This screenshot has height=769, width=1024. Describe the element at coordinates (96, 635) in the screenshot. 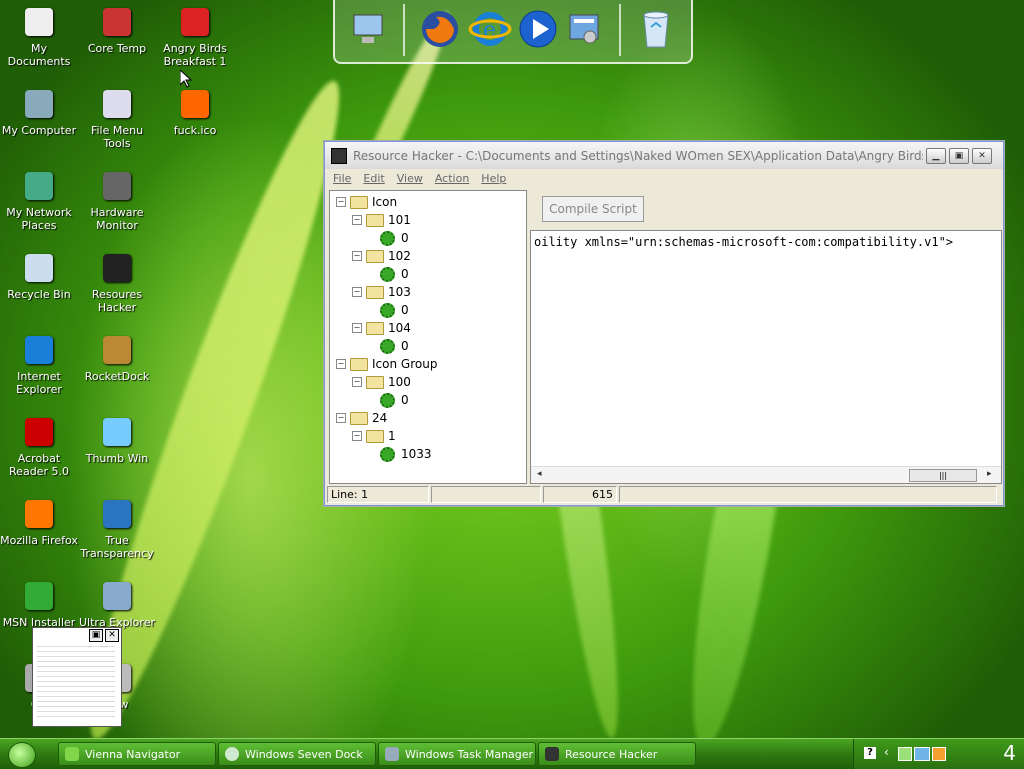

I see `thumbnail-restore-button: ▣` at that location.